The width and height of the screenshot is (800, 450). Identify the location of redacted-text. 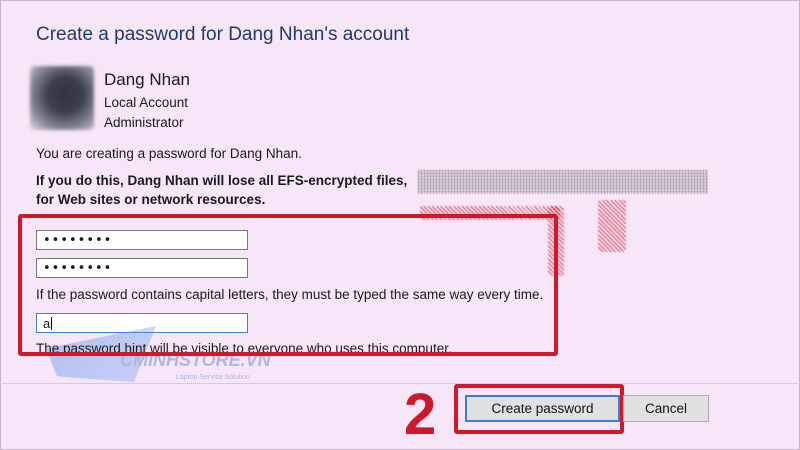
(563, 182).